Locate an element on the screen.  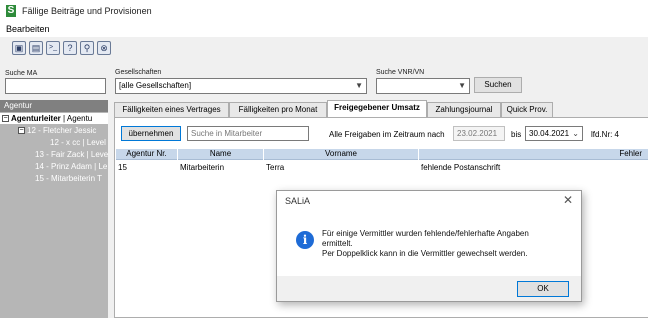
column-header-name: Name is located at coordinates (221, 154).